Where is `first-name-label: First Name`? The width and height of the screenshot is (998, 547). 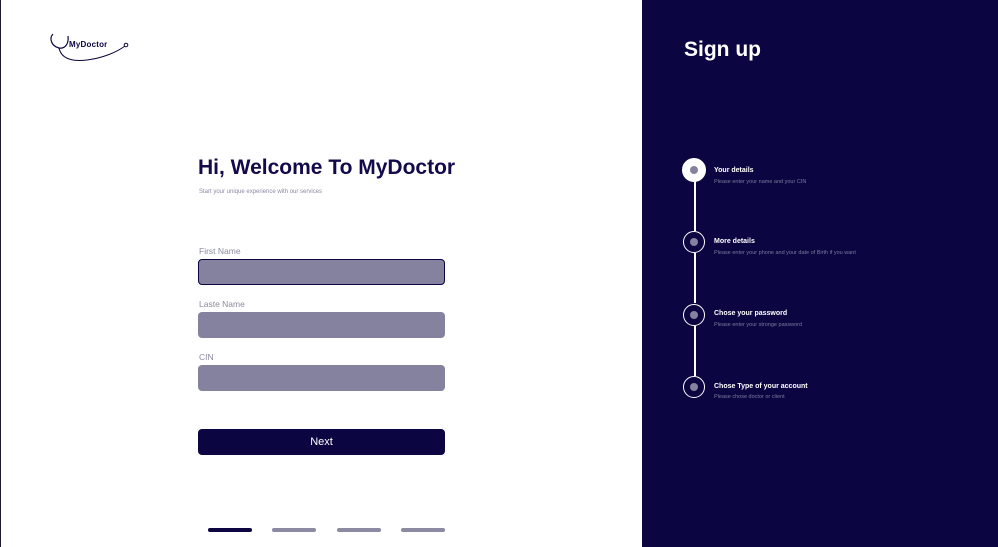
first-name-label: First Name is located at coordinates (220, 251).